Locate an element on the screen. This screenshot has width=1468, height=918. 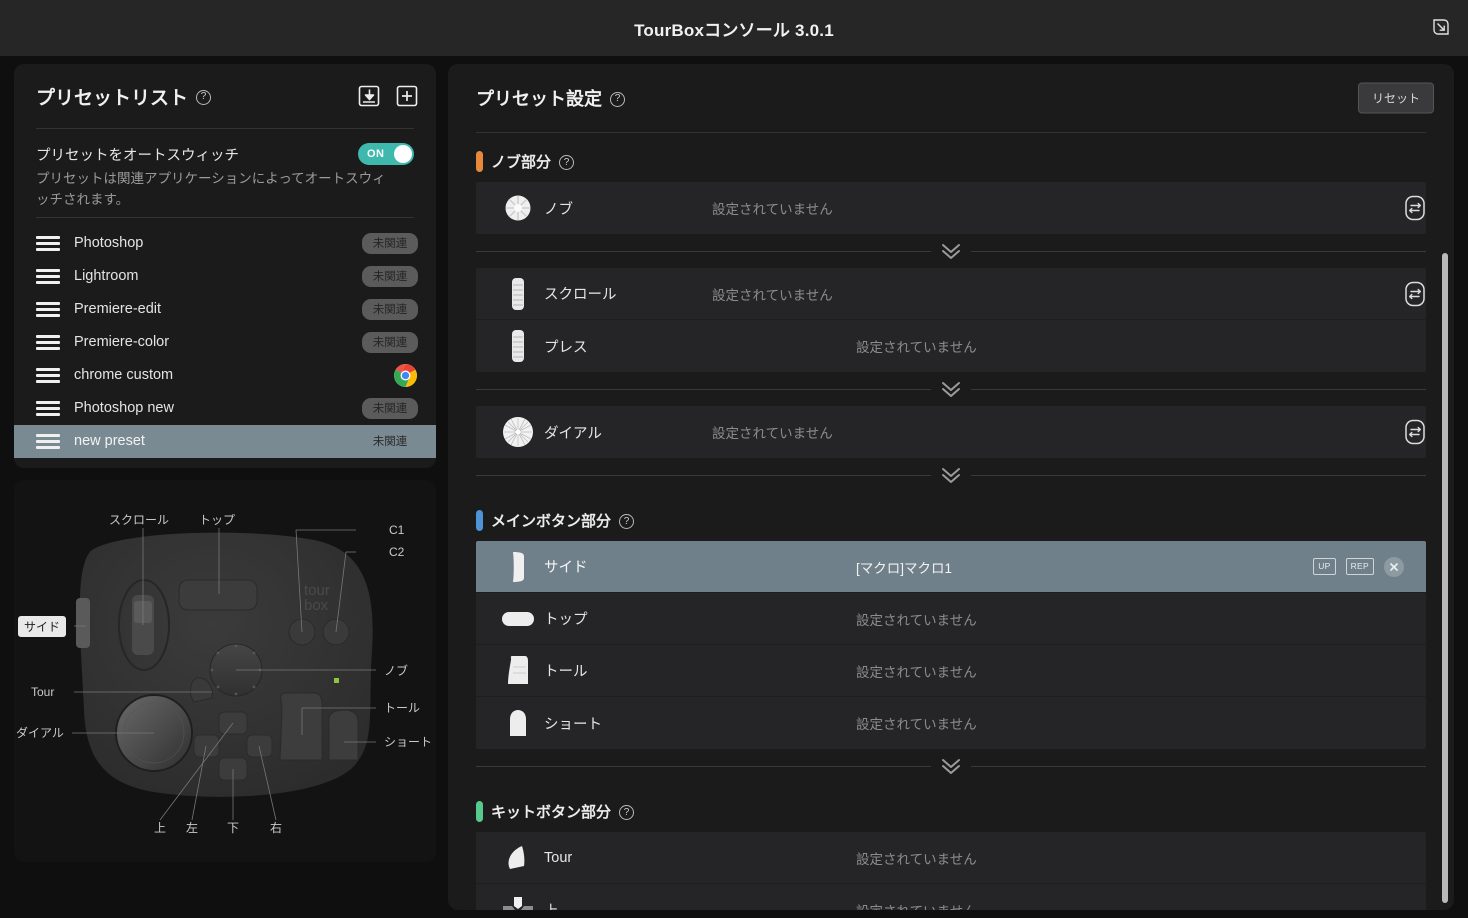
help-icon: ? is located at coordinates (204, 97).